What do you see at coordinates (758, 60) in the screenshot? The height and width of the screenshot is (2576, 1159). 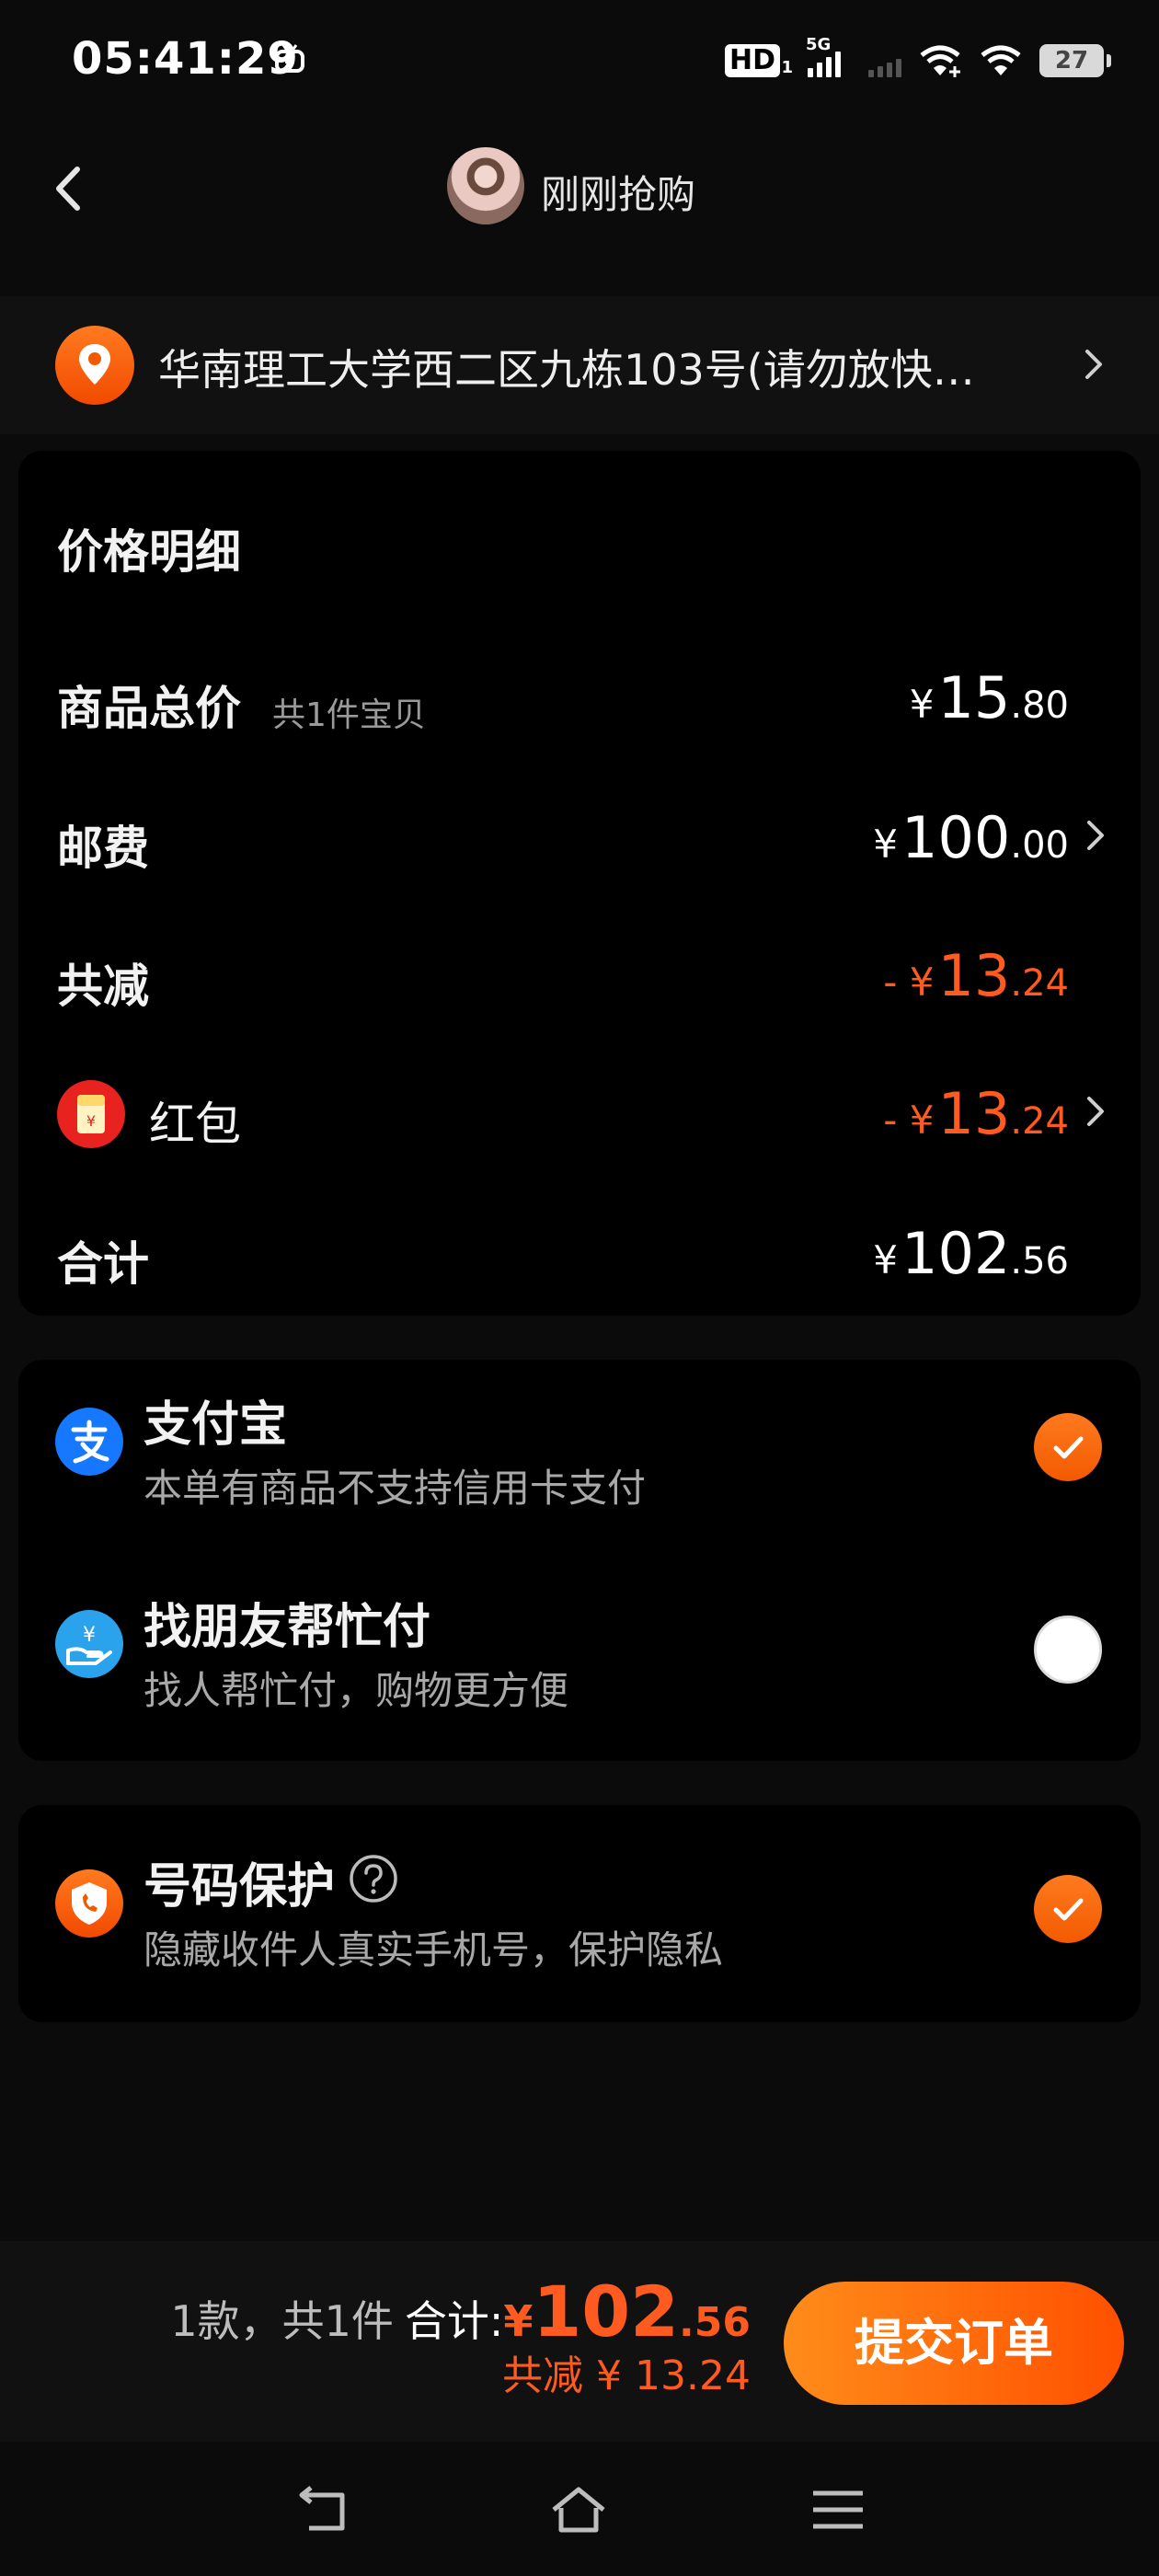 I see `hd-icon: HD 1` at bounding box center [758, 60].